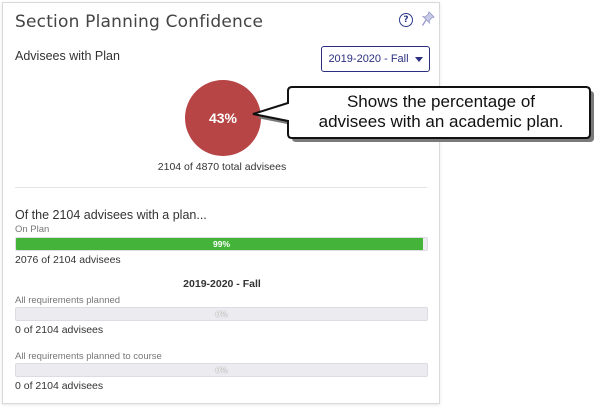 The width and height of the screenshot is (595, 407). What do you see at coordinates (222, 284) in the screenshot?
I see `term-heading: 2019-2020 - Fall` at bounding box center [222, 284].